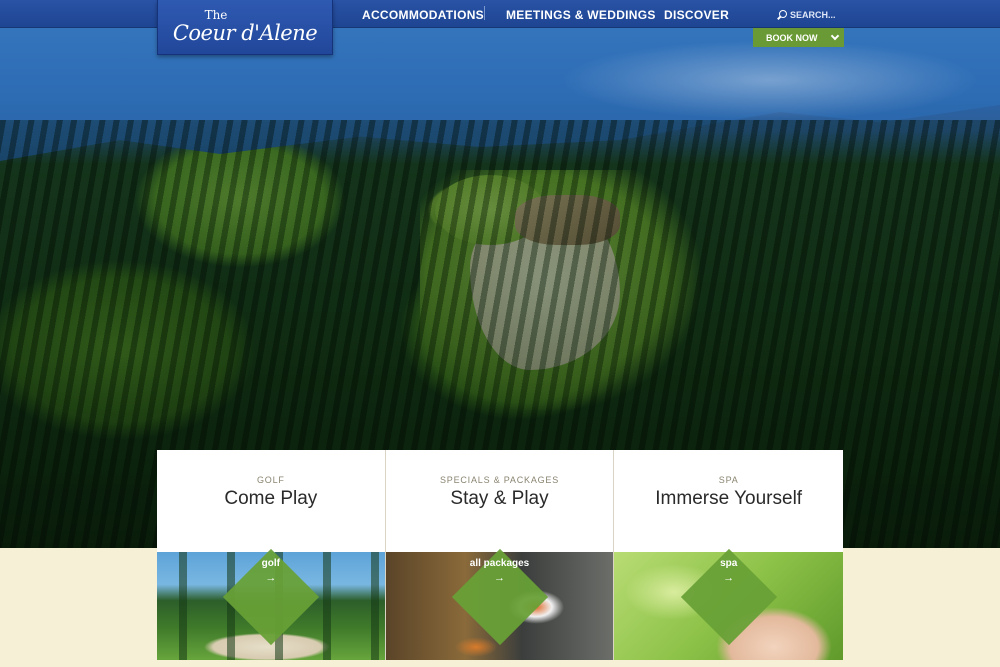 The width and height of the screenshot is (1000, 667). What do you see at coordinates (499, 480) in the screenshot?
I see `card-category: SPECIALS & PACKAGES` at bounding box center [499, 480].